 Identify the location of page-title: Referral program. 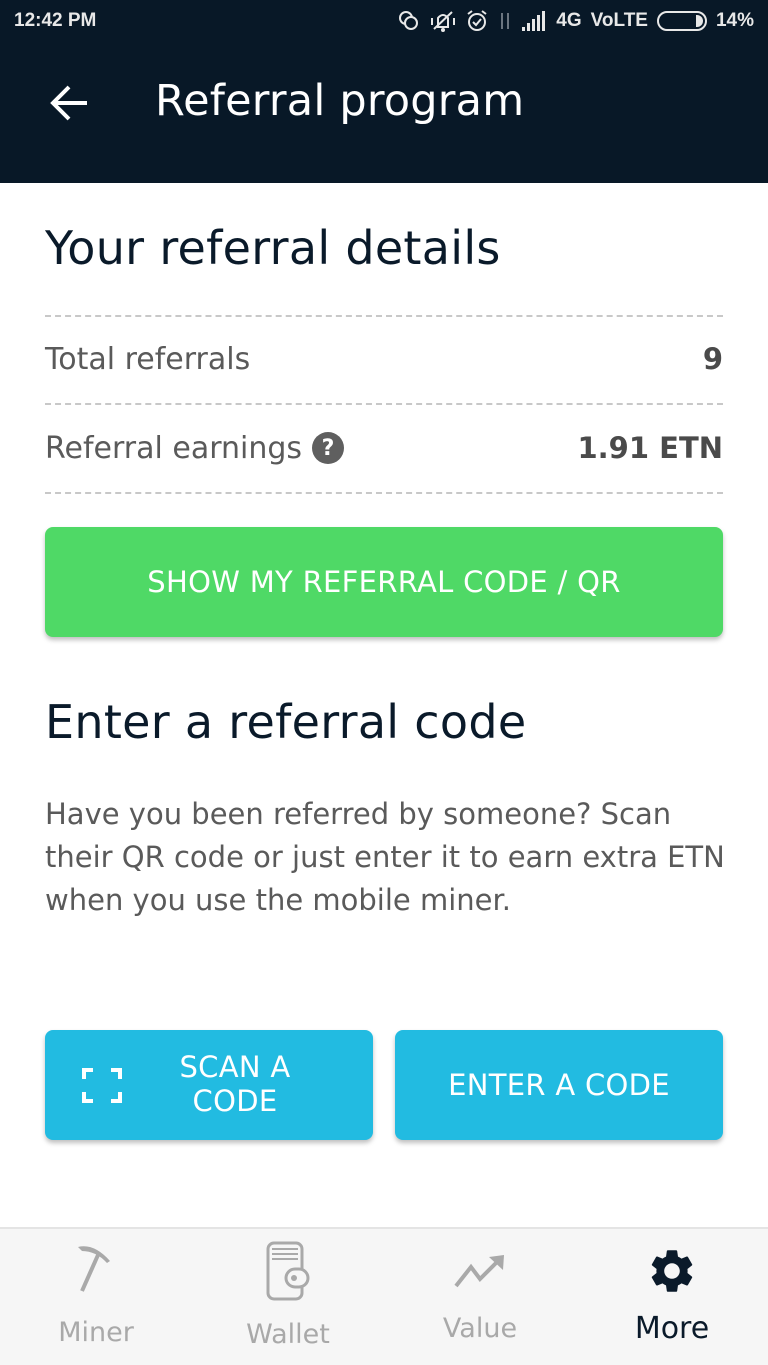
(340, 101).